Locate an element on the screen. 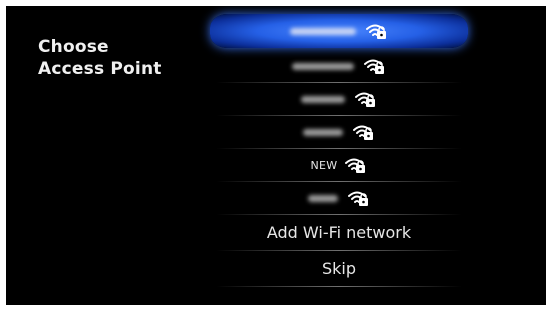  skip-label: Skip is located at coordinates (339, 268).